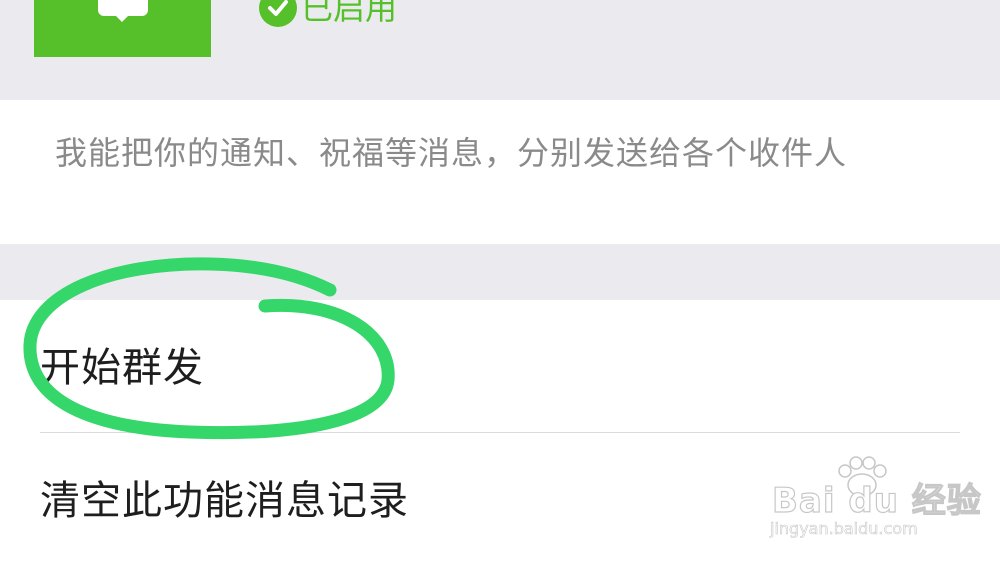 The height and width of the screenshot is (565, 1000). I want to click on description-text: 我能把你的通知、祝福等消息，分别发送给各个收件人, so click(451, 153).